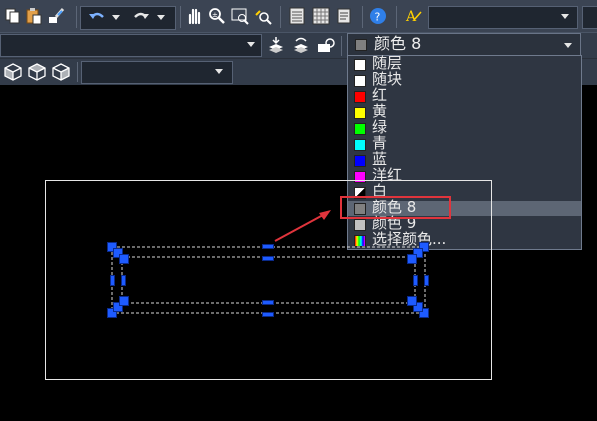  I want to click on help-icon: ?, so click(378, 16).